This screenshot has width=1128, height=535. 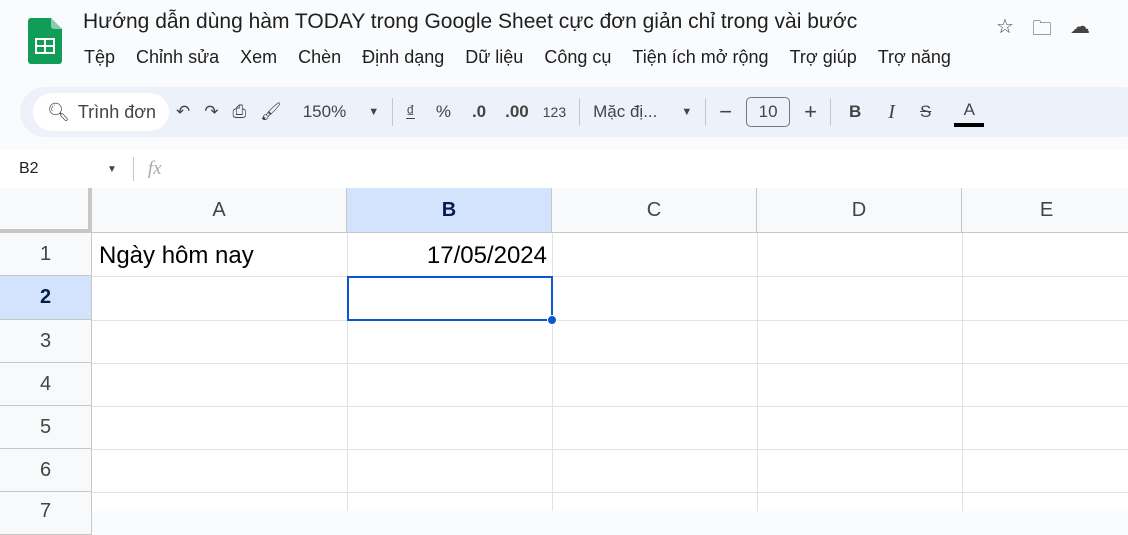 I want to click on font-select: Mặc đị... ▼, so click(x=642, y=112).